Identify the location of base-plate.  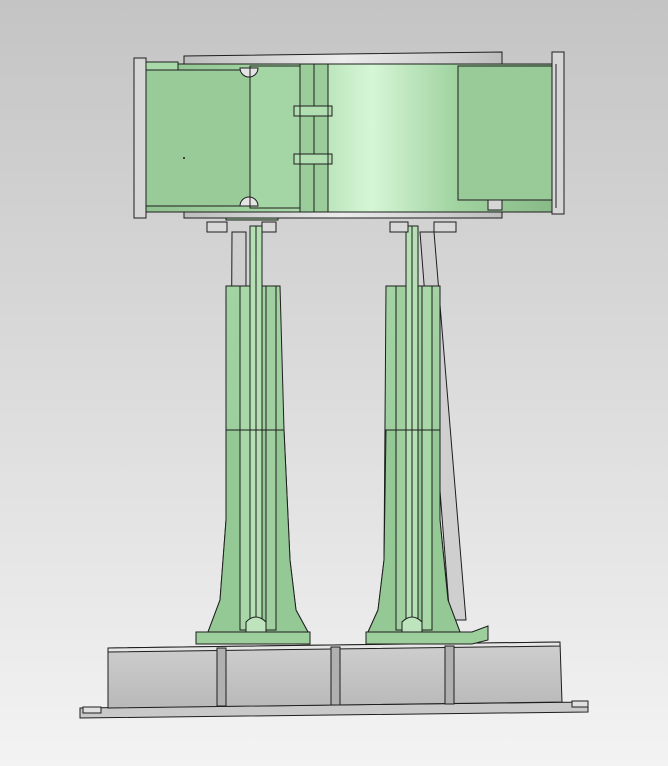
(334, 680).